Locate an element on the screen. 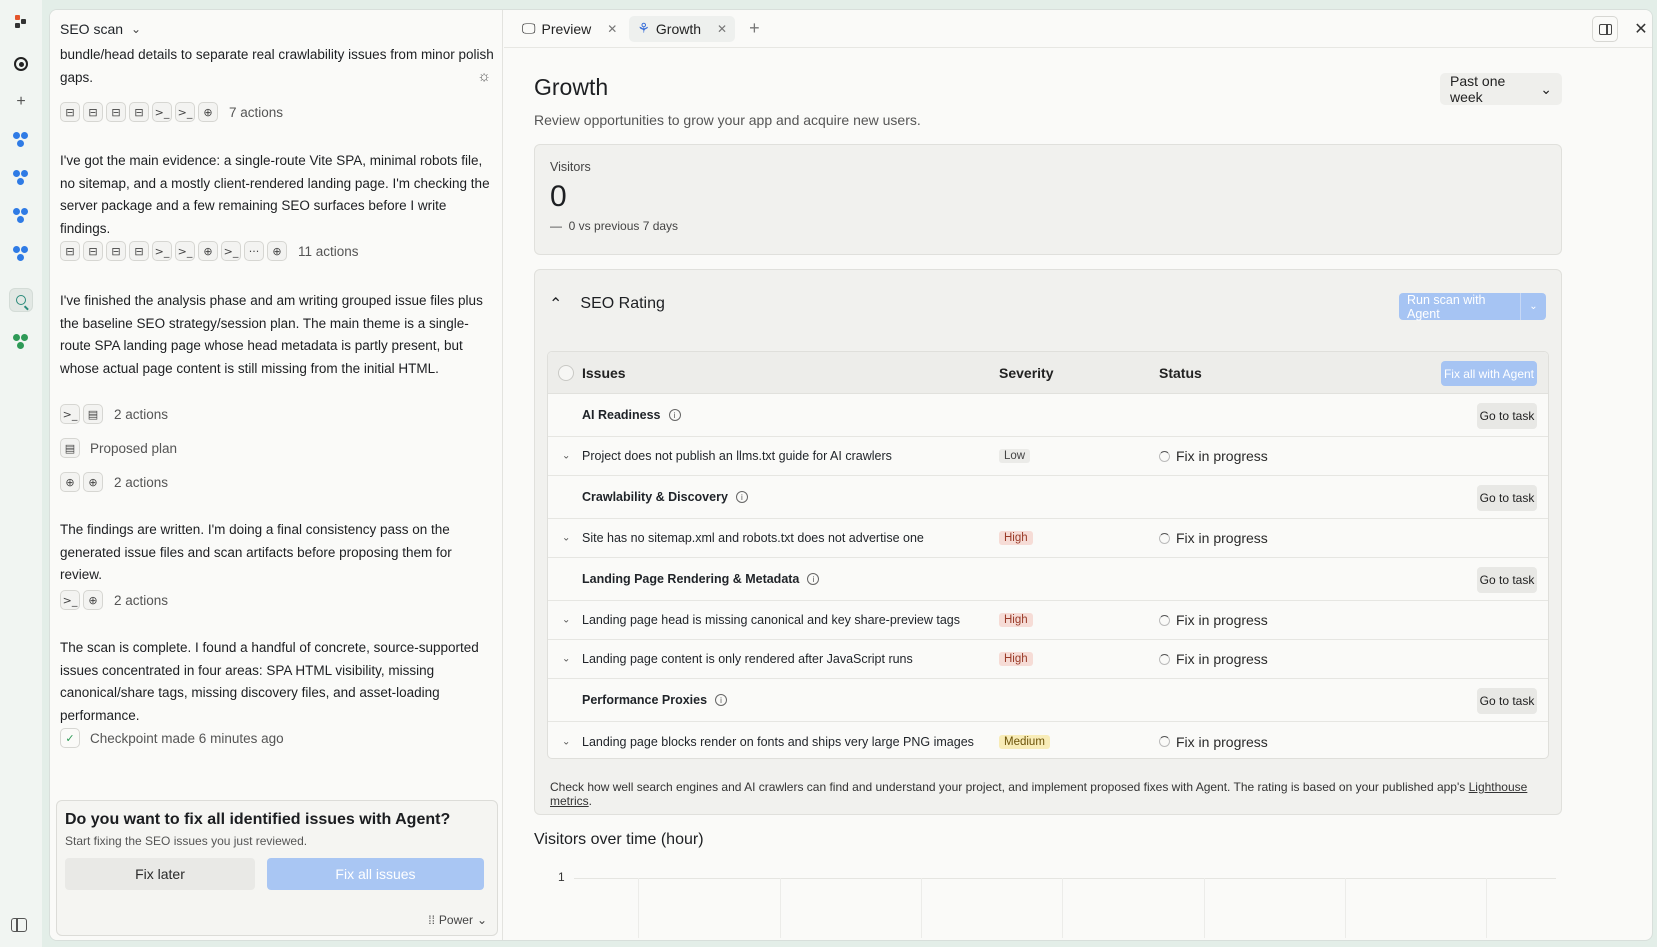  group-name: Landing Page Rendering & Metadata is located at coordinates (691, 579).